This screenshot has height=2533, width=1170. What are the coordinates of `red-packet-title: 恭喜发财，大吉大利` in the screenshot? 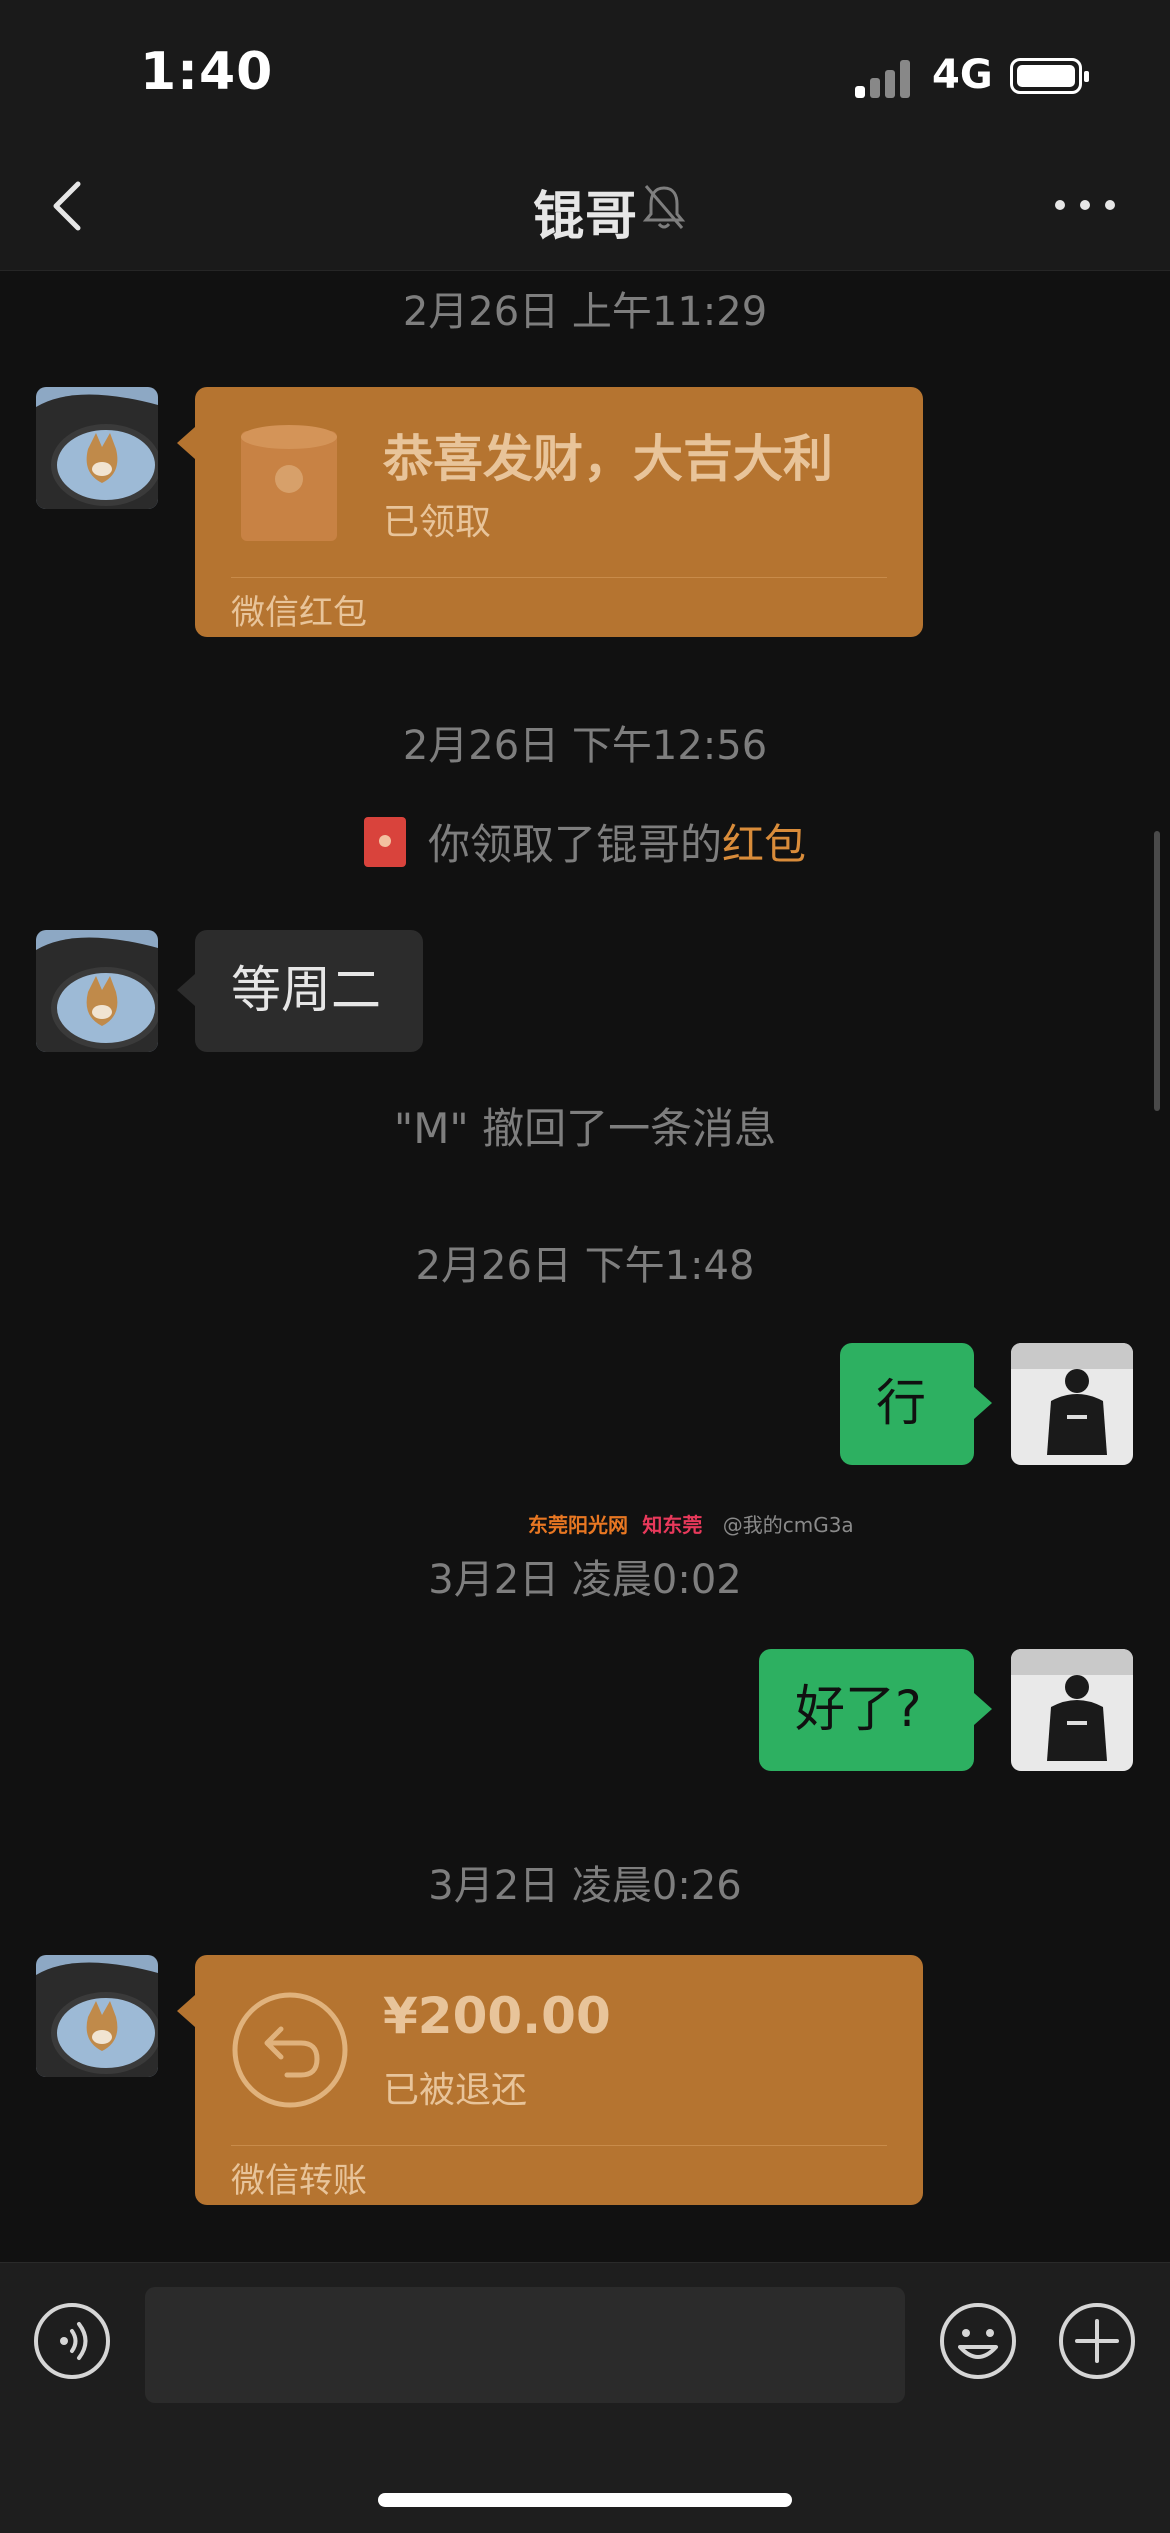 It's located at (608, 459).